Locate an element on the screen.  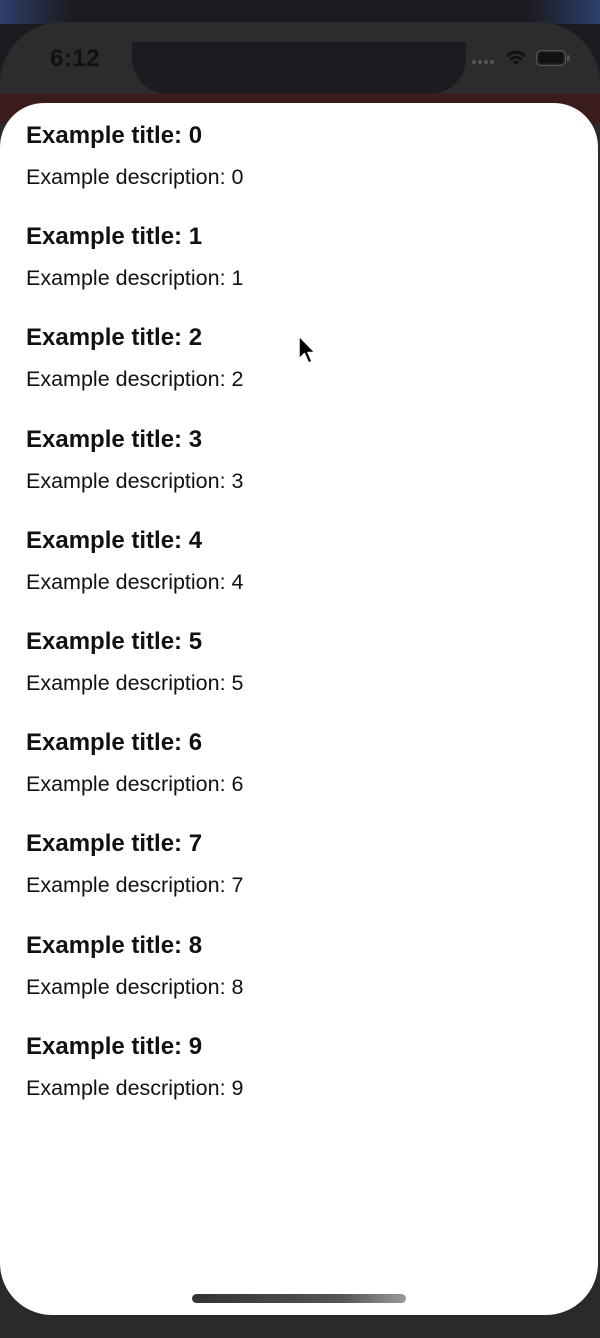
item-title: Example title: 1 is located at coordinates (114, 237).